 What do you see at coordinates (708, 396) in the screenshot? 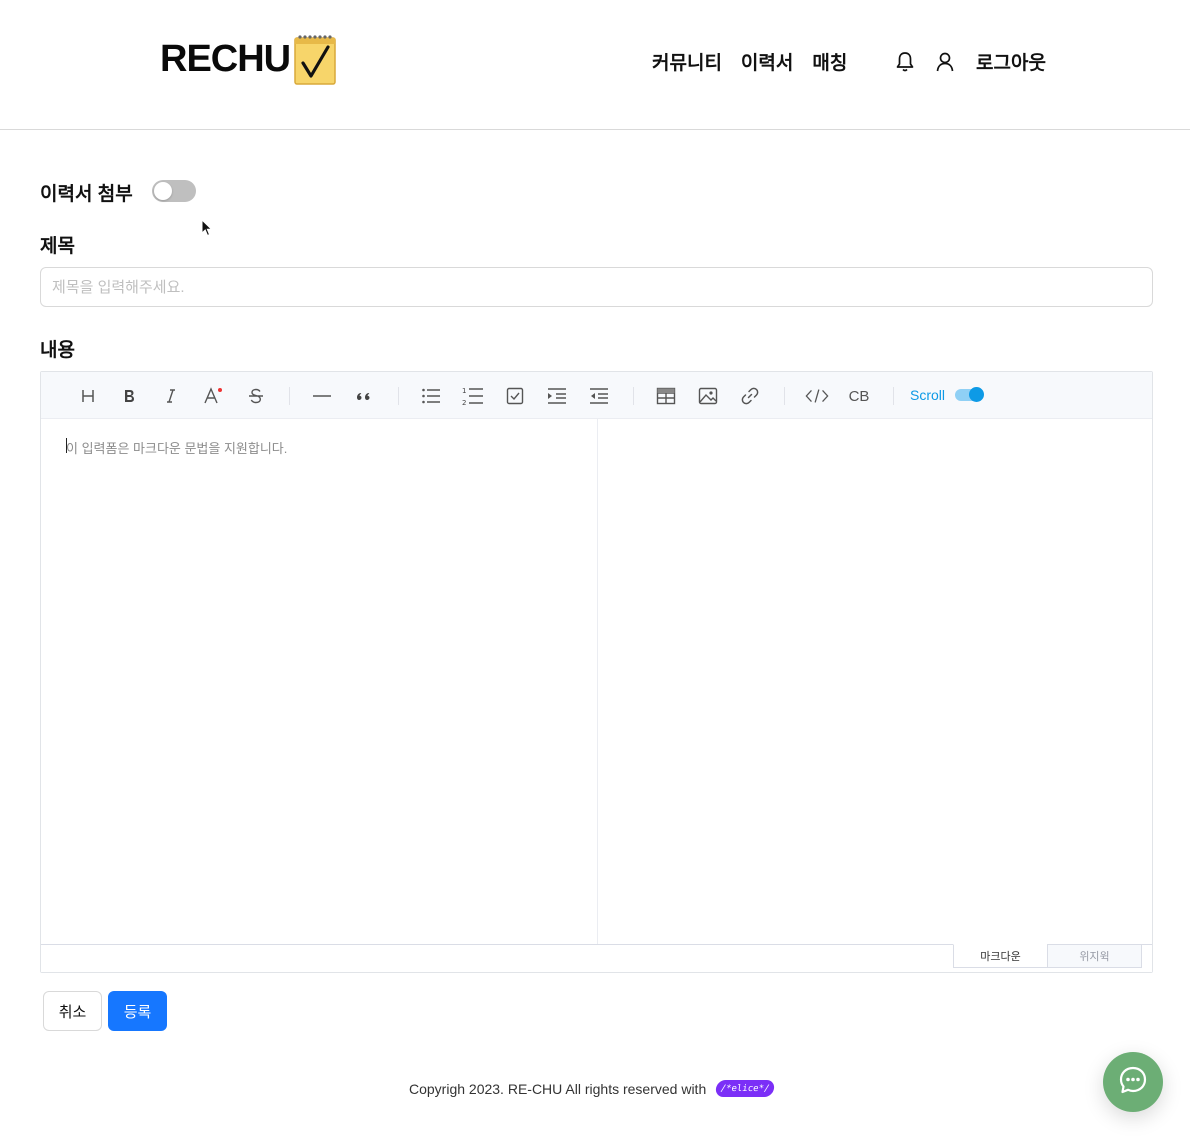
I see `image-icon` at bounding box center [708, 396].